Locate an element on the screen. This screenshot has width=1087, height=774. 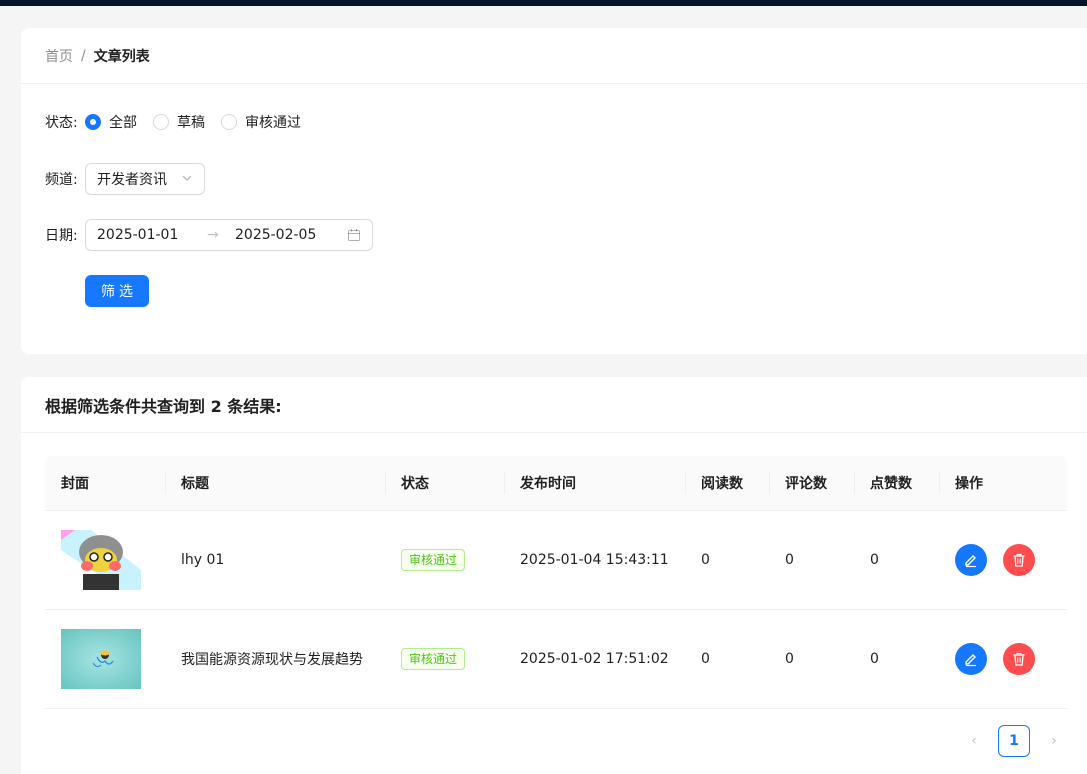
radio-approved-dot is located at coordinates (229, 122).